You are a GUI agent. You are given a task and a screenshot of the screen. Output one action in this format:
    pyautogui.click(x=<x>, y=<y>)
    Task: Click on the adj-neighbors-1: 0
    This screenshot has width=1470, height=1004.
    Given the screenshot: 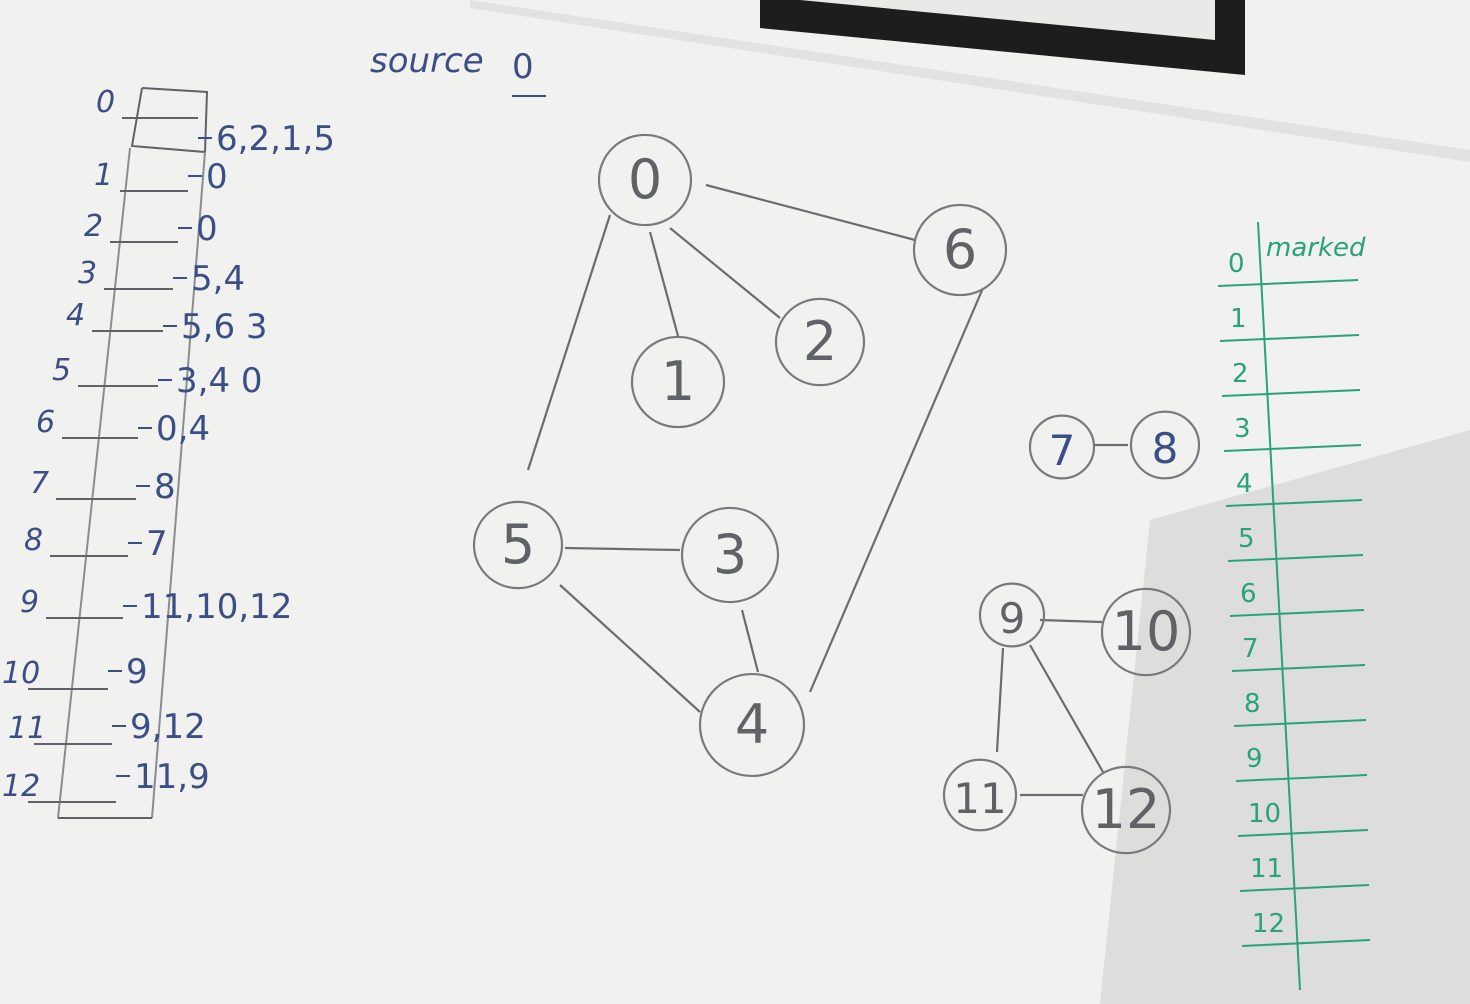 What is the action you would take?
    pyautogui.click(x=217, y=177)
    